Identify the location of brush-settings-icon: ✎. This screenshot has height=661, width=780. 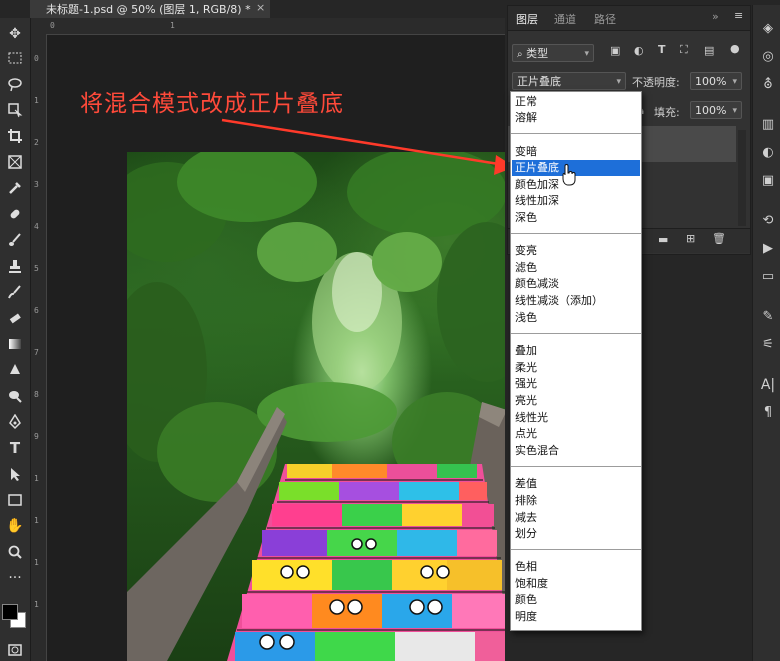
(768, 317).